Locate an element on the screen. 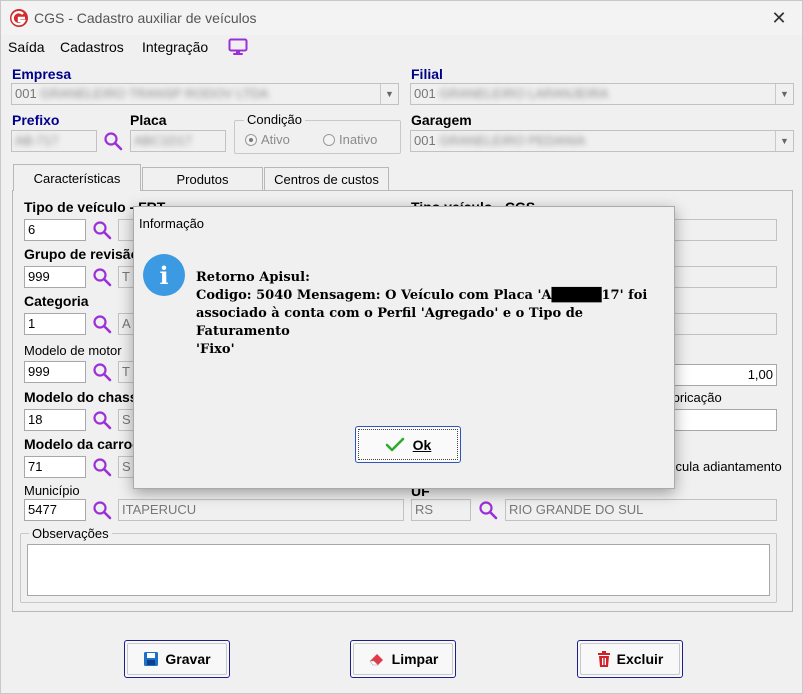 This screenshot has width=803, height=694. grupo-revisao-input: 999 is located at coordinates (55, 277).